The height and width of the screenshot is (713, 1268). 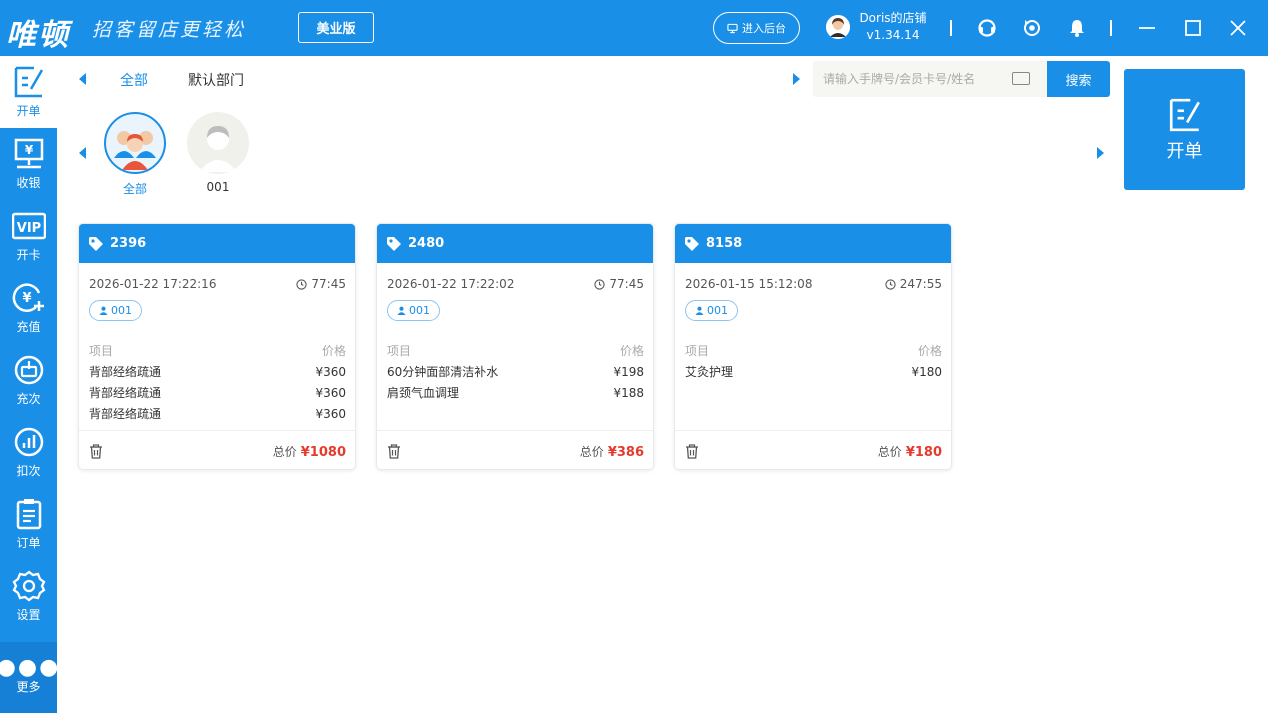 What do you see at coordinates (1021, 78) in the screenshot?
I see `keyboard-icon` at bounding box center [1021, 78].